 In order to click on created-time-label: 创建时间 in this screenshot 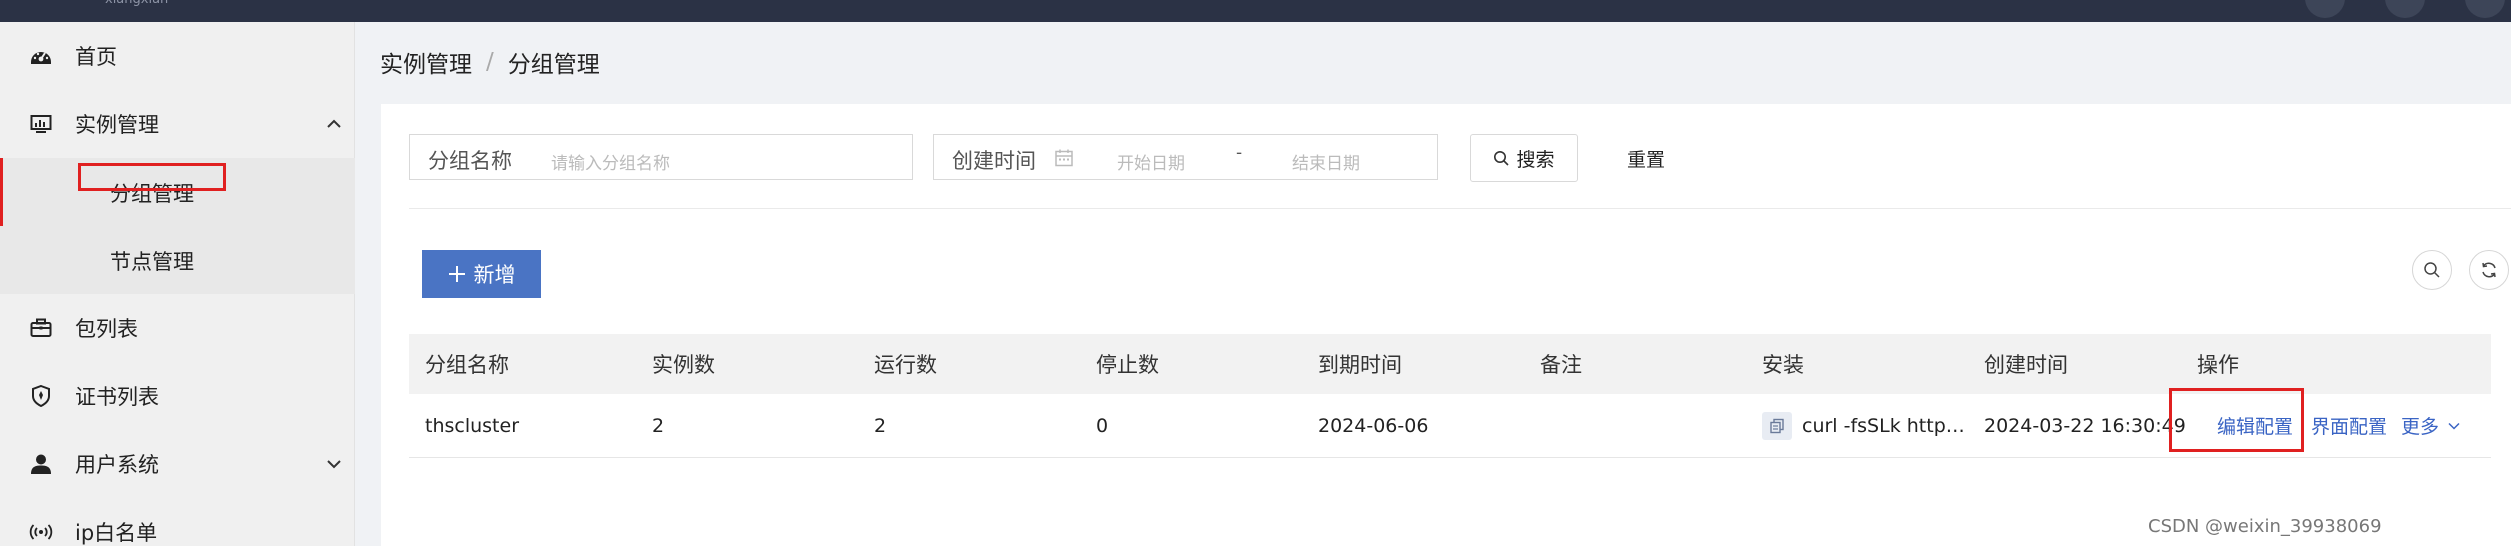, I will do `click(994, 161)`.